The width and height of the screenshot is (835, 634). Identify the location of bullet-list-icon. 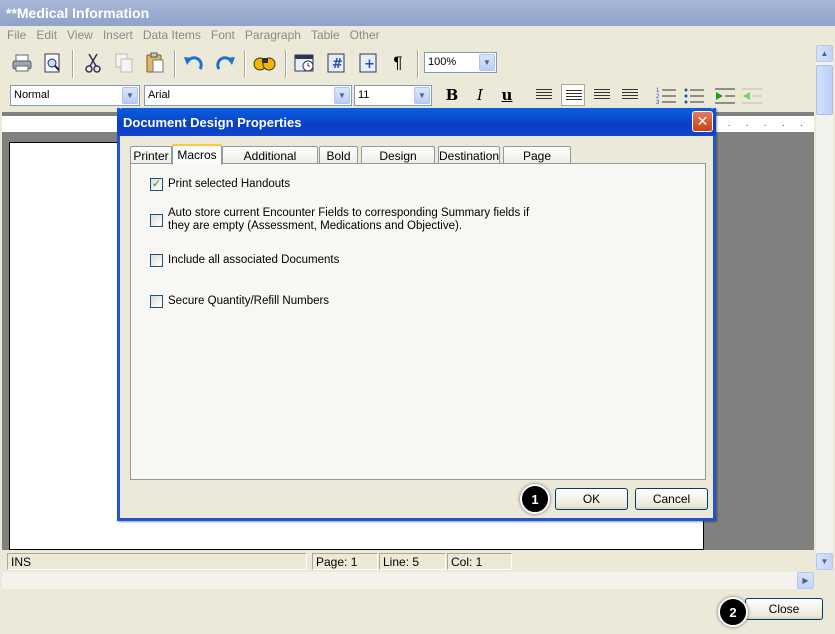
(694, 95).